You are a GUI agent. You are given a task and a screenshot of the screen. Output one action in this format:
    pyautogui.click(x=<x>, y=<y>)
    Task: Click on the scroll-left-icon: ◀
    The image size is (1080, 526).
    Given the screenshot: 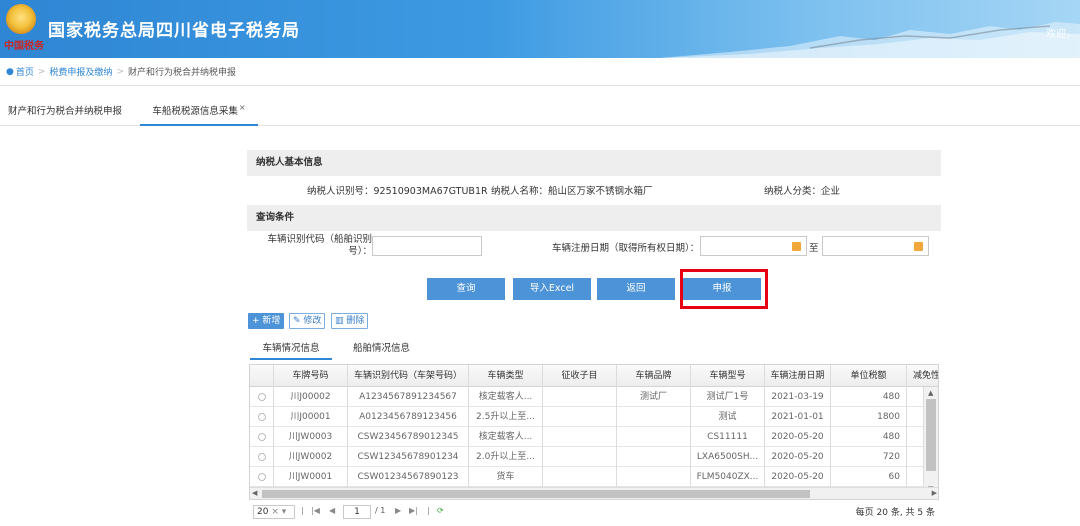 What is the action you would take?
    pyautogui.click(x=254, y=493)
    